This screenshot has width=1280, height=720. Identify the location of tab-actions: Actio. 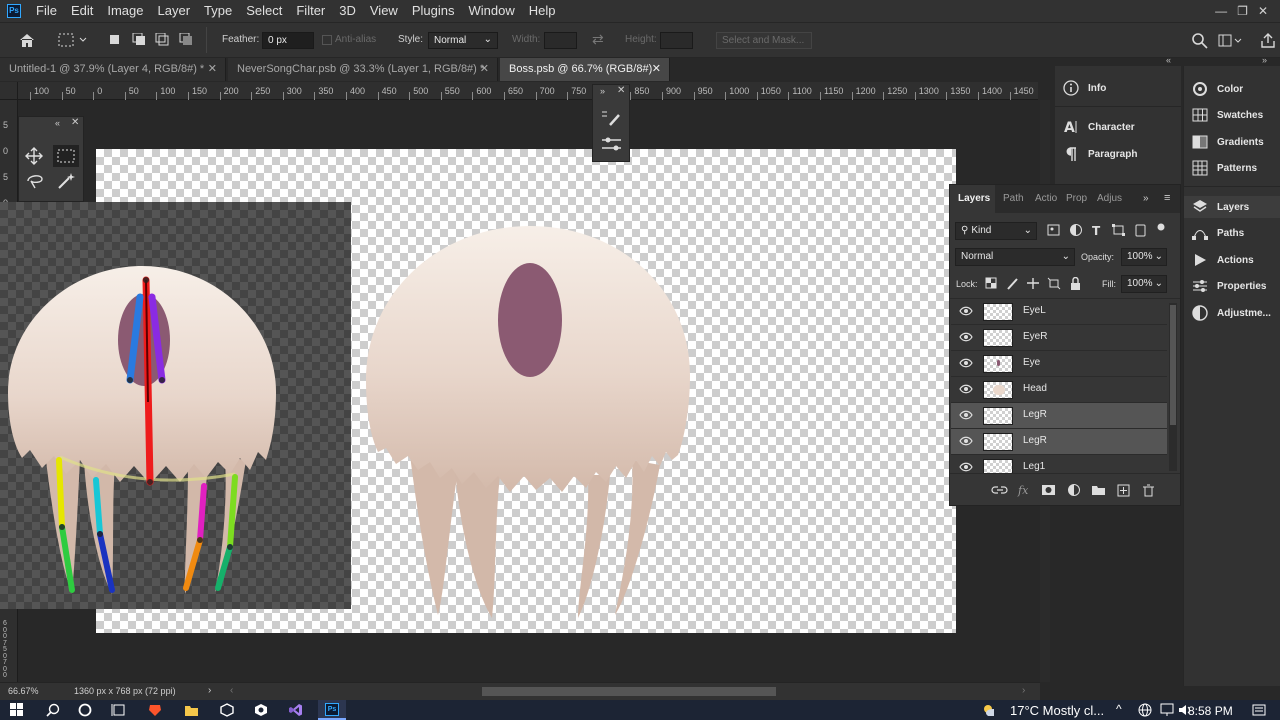
(1043, 199).